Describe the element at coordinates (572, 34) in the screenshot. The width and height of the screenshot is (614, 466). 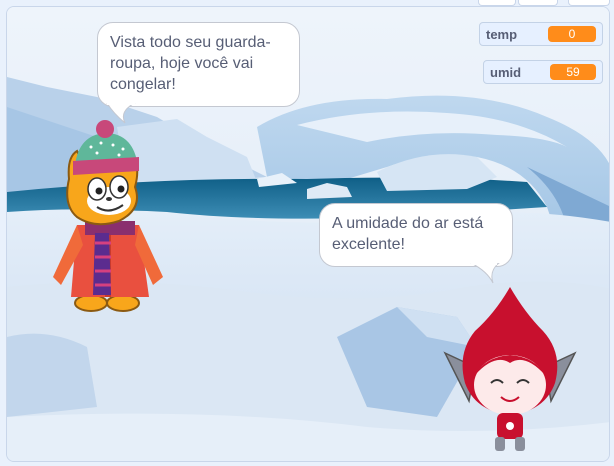
I see `monitor-value: 0` at that location.